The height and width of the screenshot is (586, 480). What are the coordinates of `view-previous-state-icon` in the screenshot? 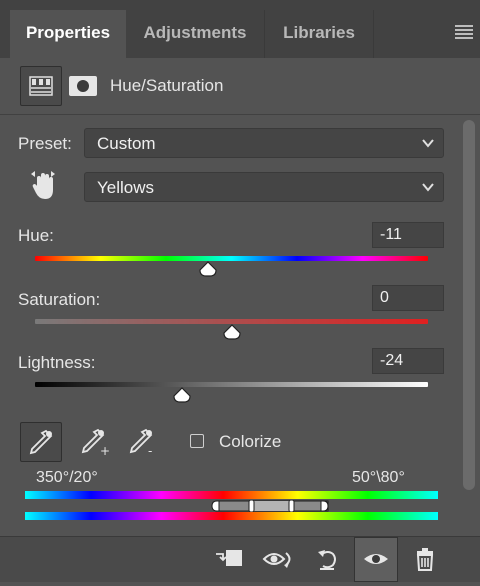 It's located at (279, 559).